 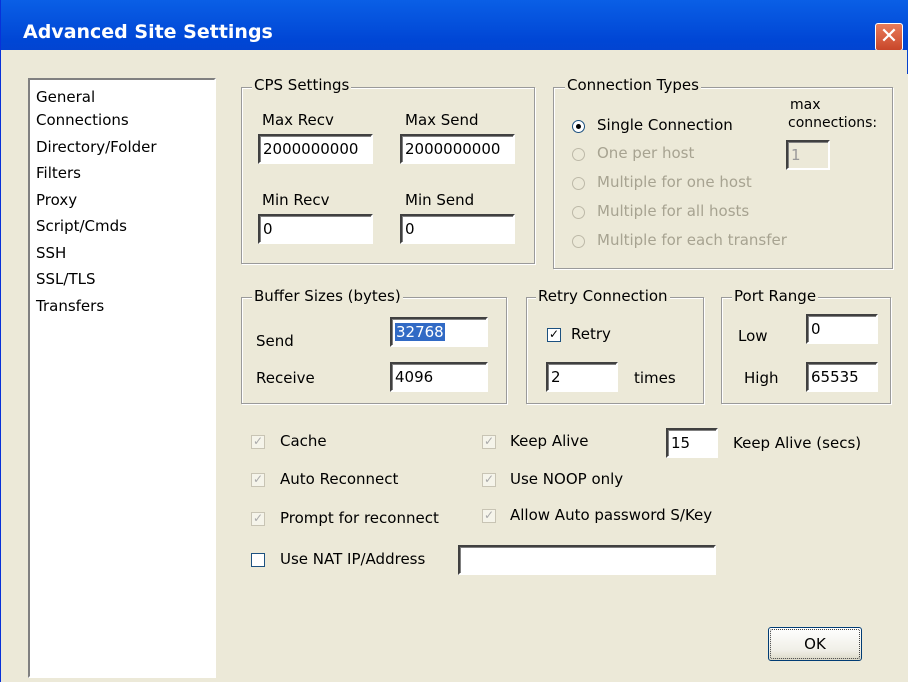 I want to click on prompt-reconnect-label: Prompt for reconnect, so click(x=359, y=518).